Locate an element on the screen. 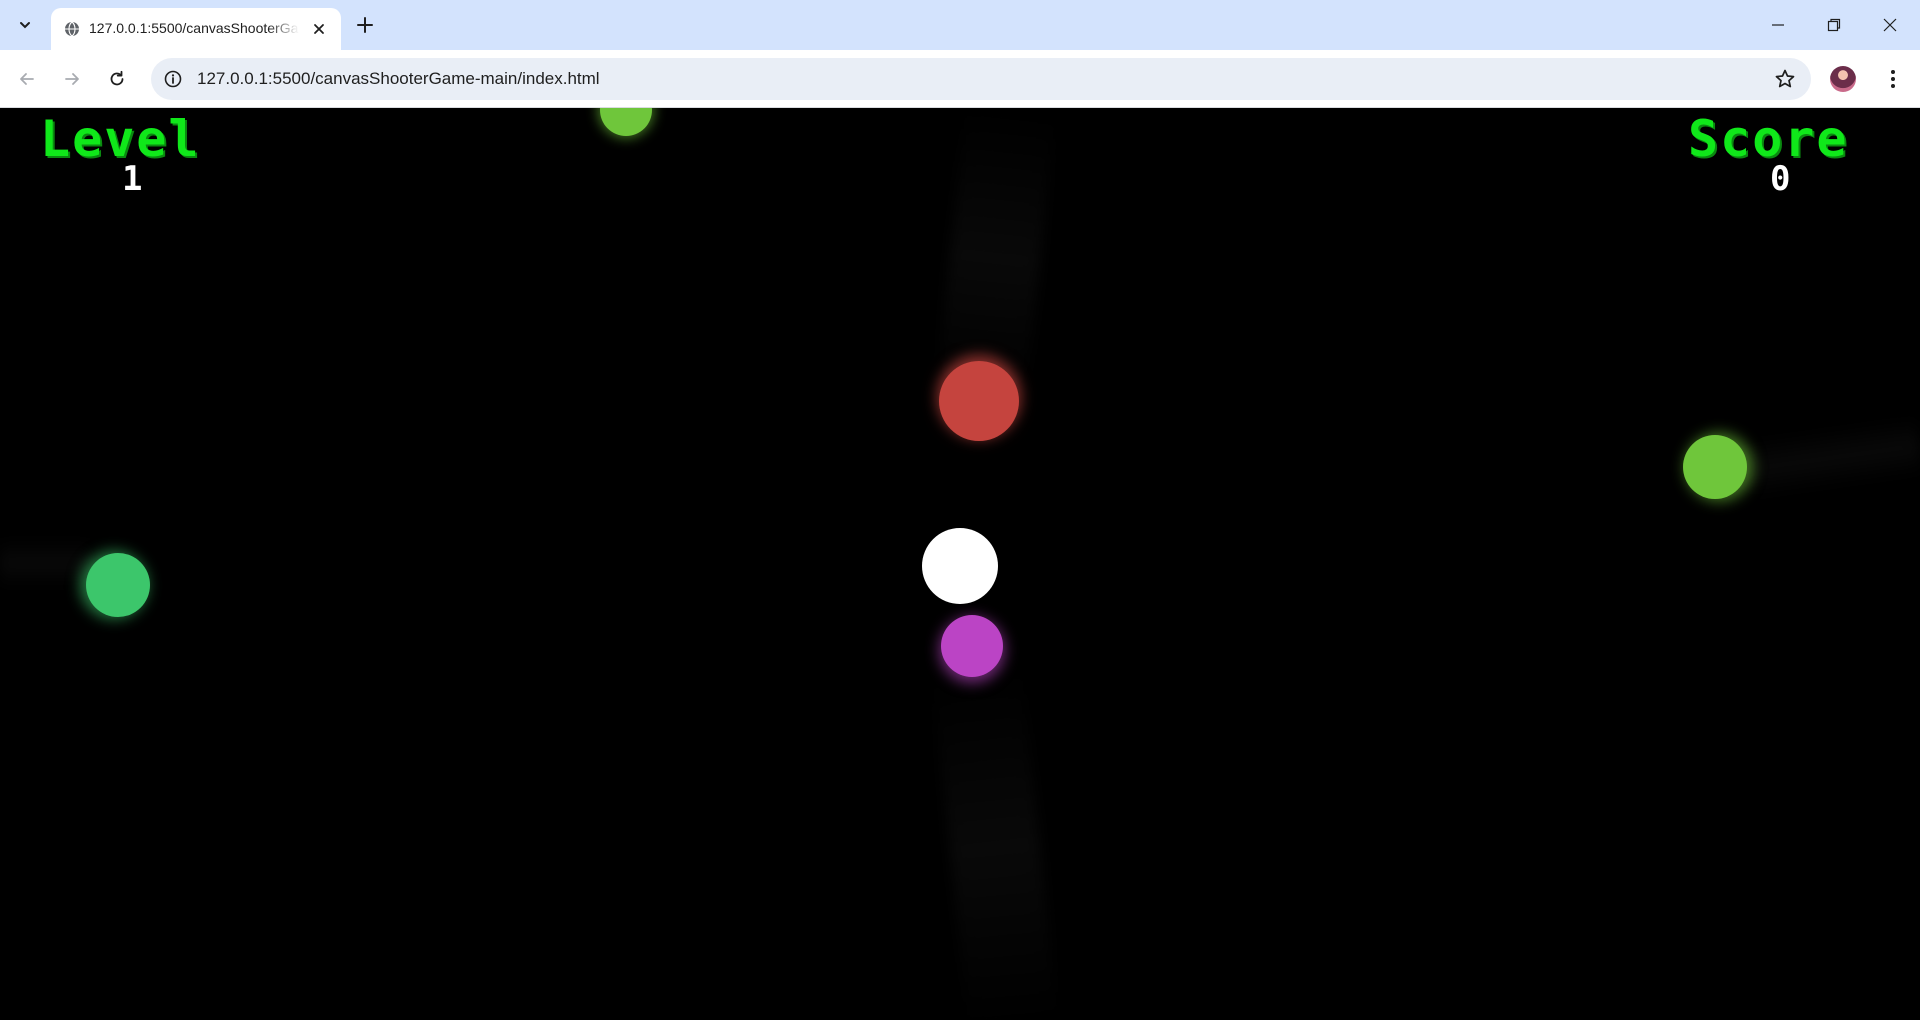 This screenshot has height=1020, width=1920. profile-avatar is located at coordinates (1843, 79).